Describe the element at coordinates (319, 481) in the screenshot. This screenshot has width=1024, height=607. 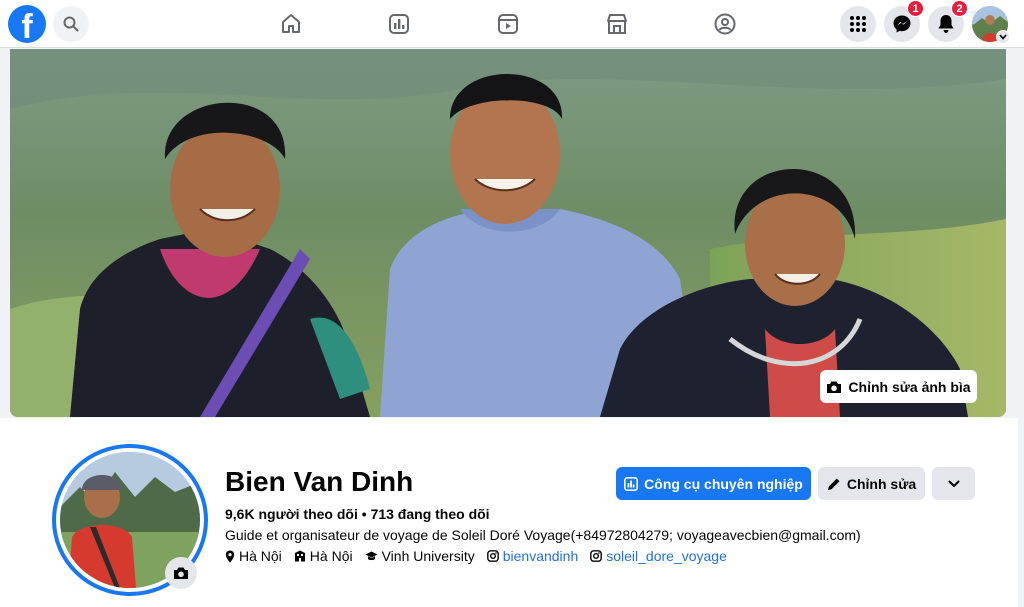
I see `profile-name: Bien Van Dinh` at that location.